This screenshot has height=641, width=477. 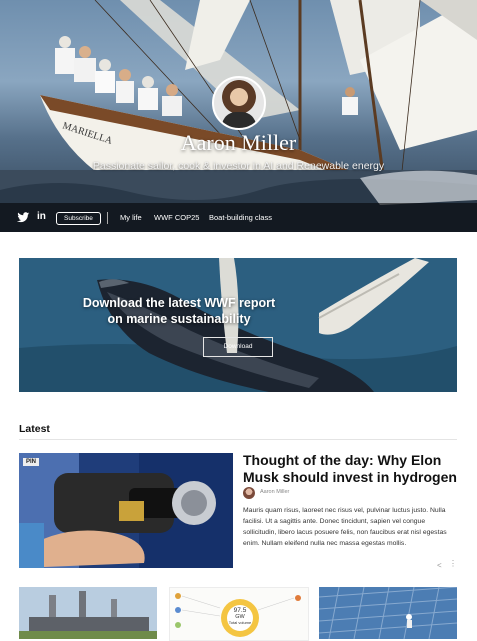 What do you see at coordinates (131, 217) in the screenshot?
I see `nav-link-my-life: My life` at bounding box center [131, 217].